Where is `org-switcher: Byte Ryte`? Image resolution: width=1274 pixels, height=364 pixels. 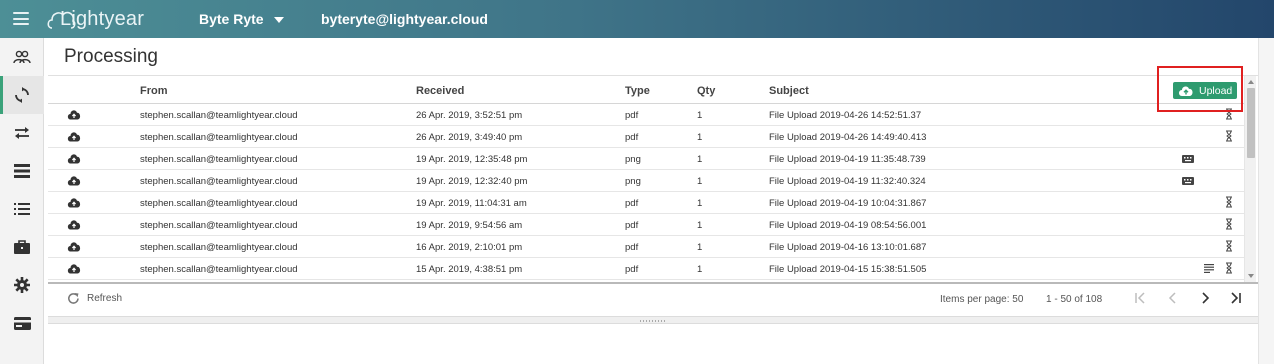 org-switcher: Byte Ryte is located at coordinates (241, 19).